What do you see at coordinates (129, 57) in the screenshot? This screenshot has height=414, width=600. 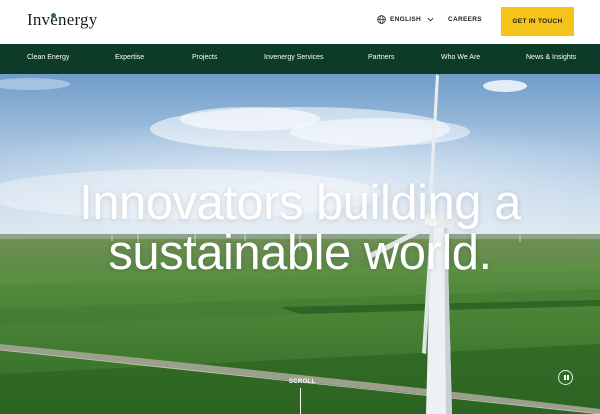 I see `nav-item-expertise: Expertise` at bounding box center [129, 57].